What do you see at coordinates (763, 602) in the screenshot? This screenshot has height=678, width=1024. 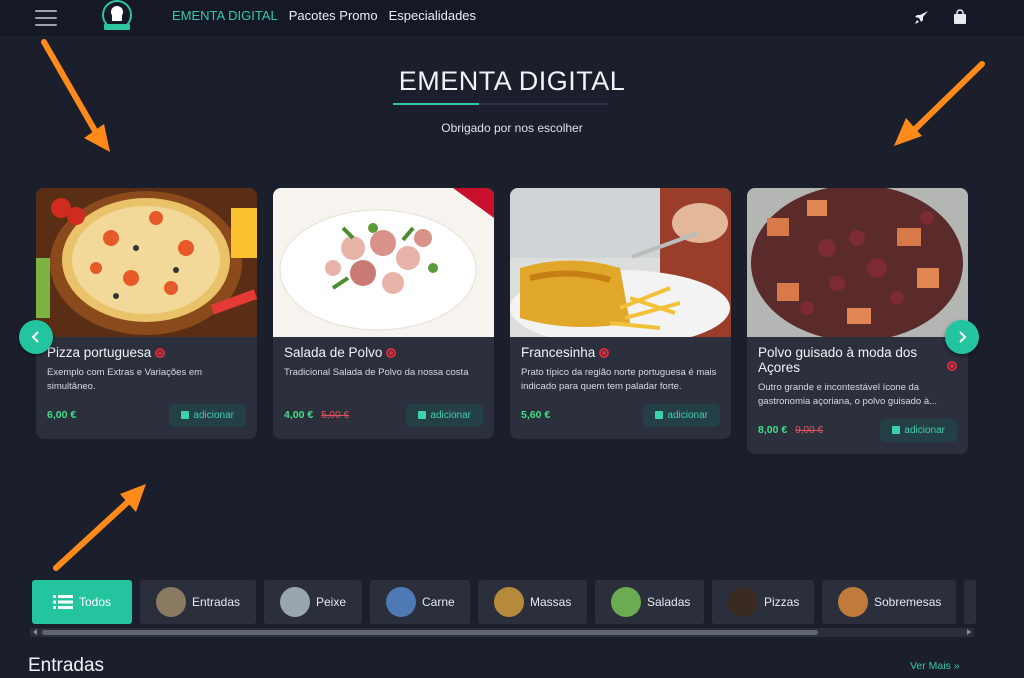 I see `category-pizzas: Pizzas` at bounding box center [763, 602].